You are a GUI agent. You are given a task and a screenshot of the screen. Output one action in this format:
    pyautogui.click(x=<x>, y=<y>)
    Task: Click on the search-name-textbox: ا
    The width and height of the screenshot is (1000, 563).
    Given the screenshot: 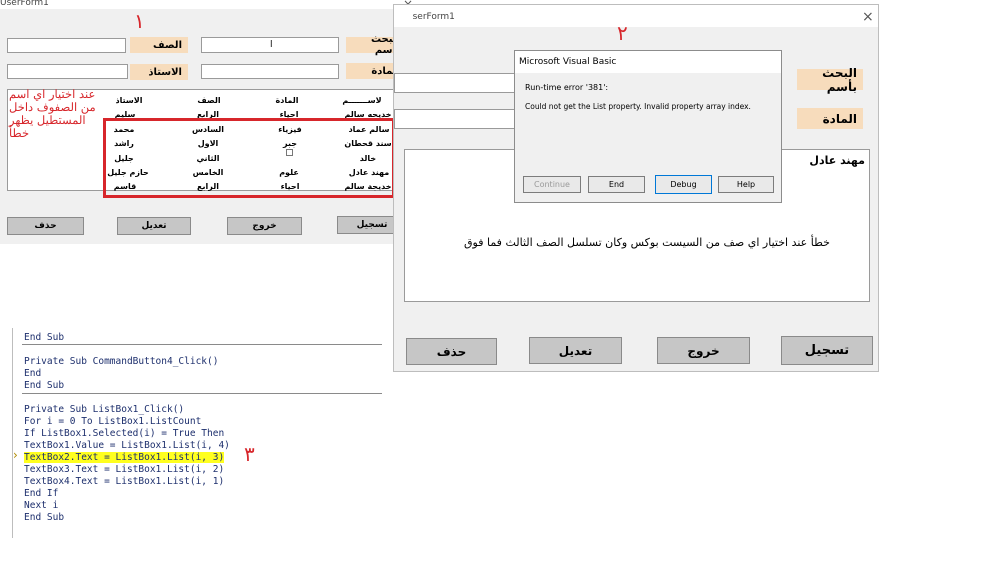 What is the action you would take?
    pyautogui.click(x=270, y=45)
    